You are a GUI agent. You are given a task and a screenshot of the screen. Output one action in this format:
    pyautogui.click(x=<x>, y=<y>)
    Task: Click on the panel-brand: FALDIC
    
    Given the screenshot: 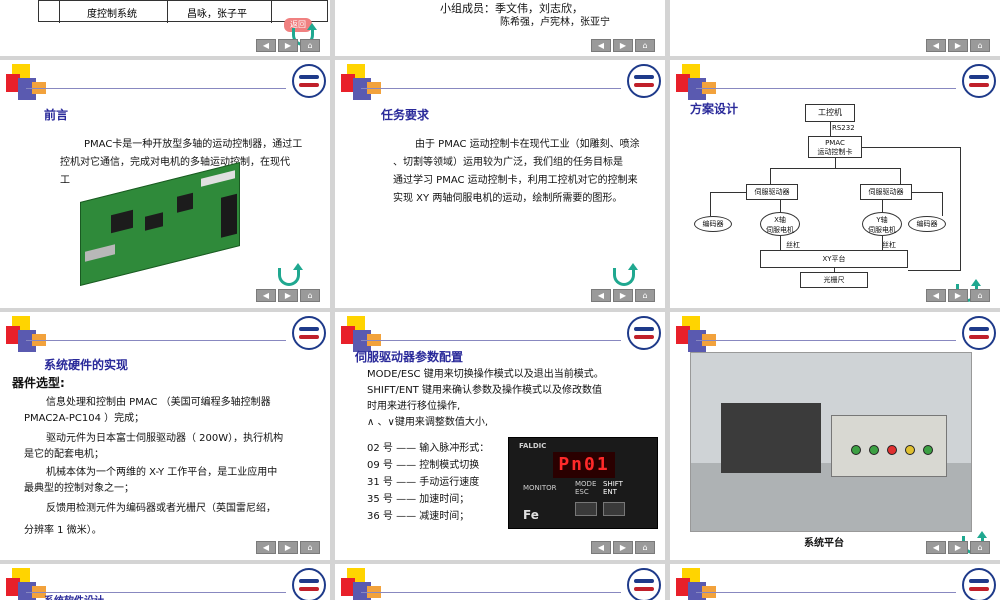 What is the action you would take?
    pyautogui.click(x=533, y=446)
    